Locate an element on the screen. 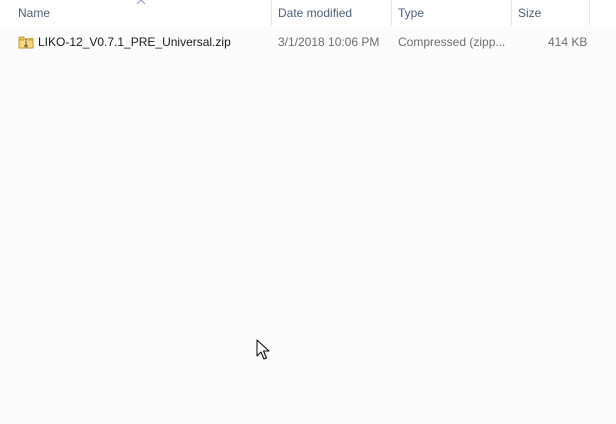  column-header-bar: Name Date modified Type Size is located at coordinates (308, 13).